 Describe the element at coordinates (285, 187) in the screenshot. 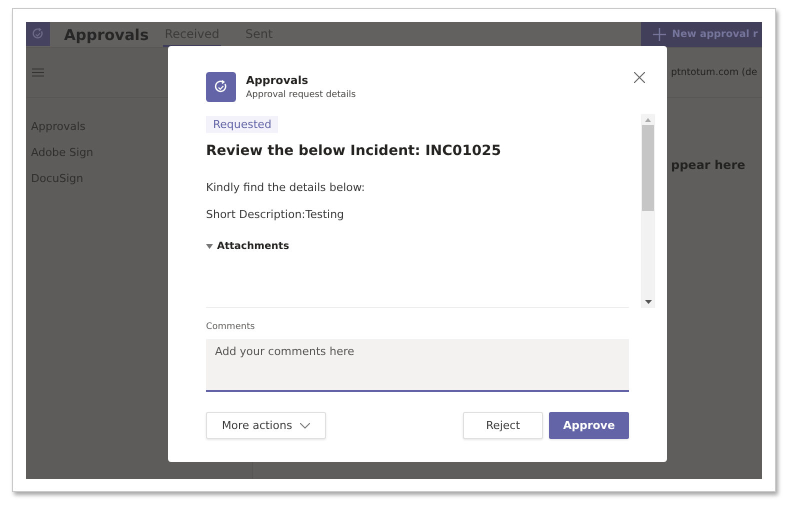

I see `detail-text: Kindly find the details below:` at that location.